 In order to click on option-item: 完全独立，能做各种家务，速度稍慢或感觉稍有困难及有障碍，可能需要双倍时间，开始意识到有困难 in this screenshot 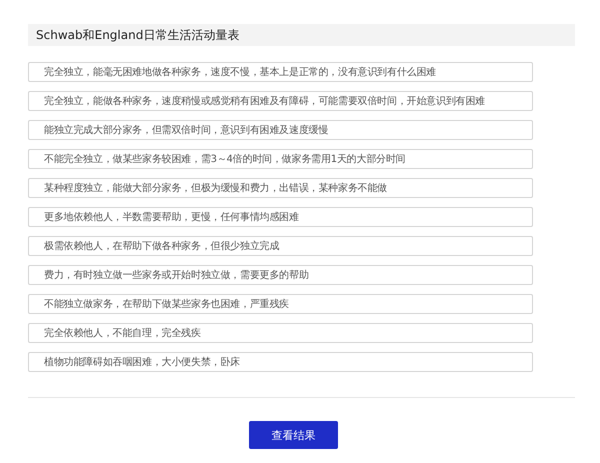, I will do `click(280, 101)`.